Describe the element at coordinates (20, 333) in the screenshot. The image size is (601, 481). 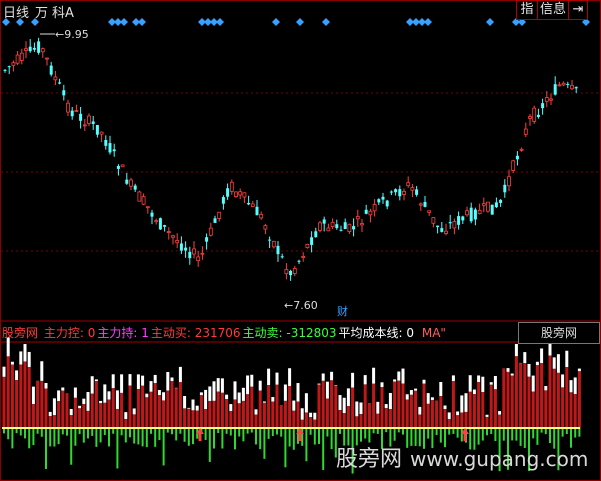
I see `indicator-name: 股旁网` at that location.